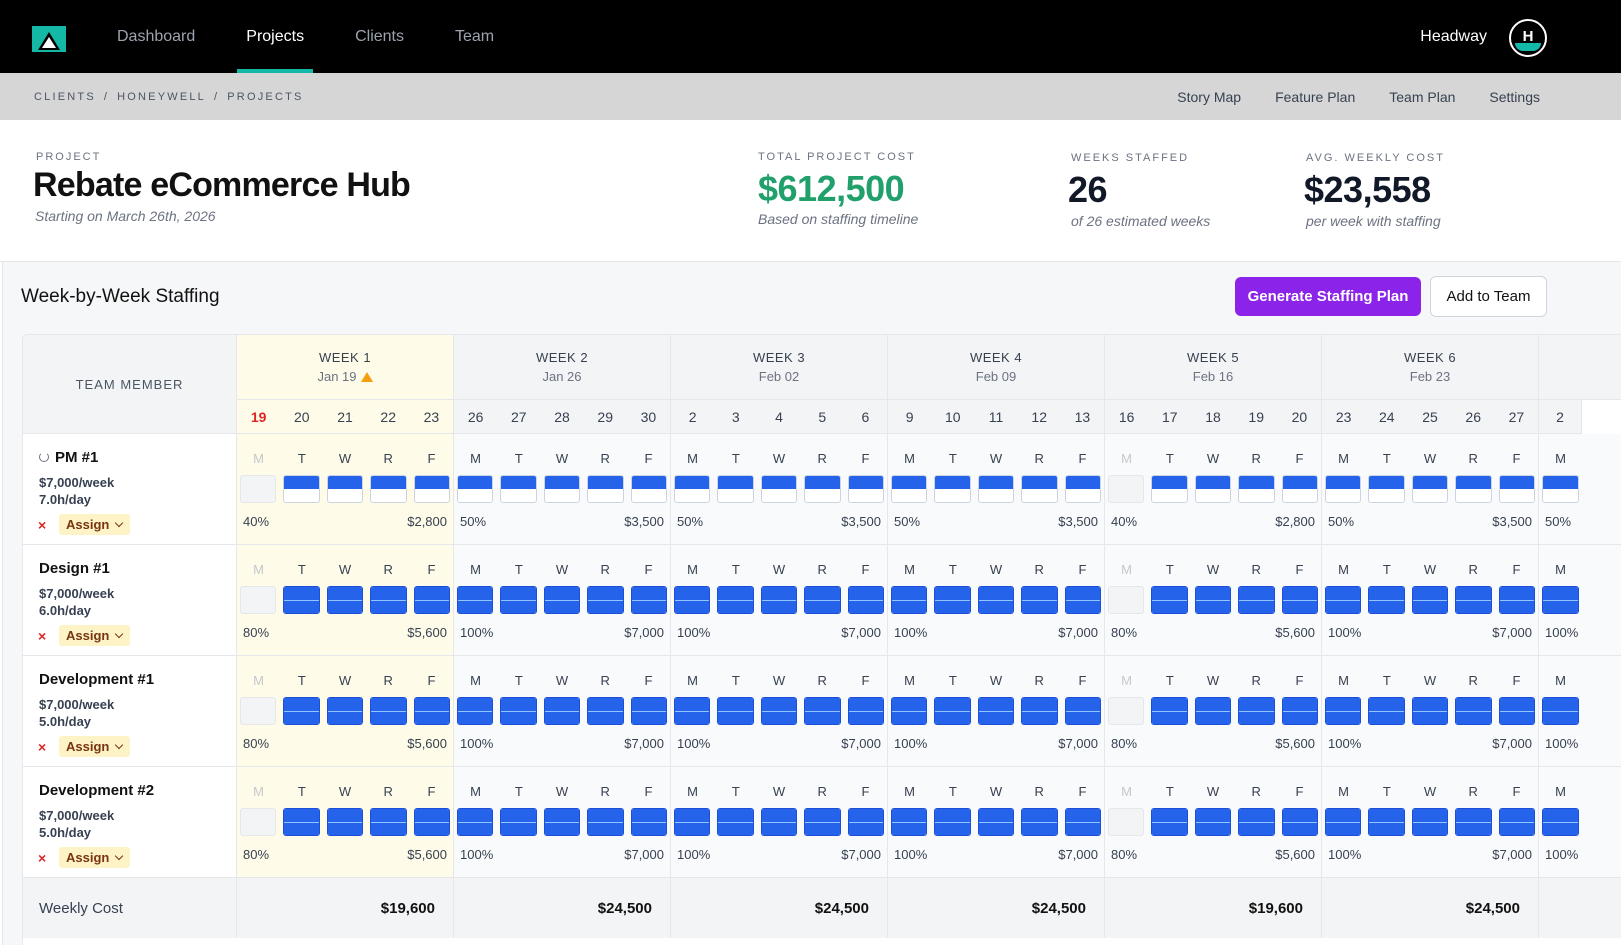 The width and height of the screenshot is (1621, 945). Describe the element at coordinates (1328, 296) in the screenshot. I see `generate-staffing-plan-button: Generate Staffing Plan` at that location.